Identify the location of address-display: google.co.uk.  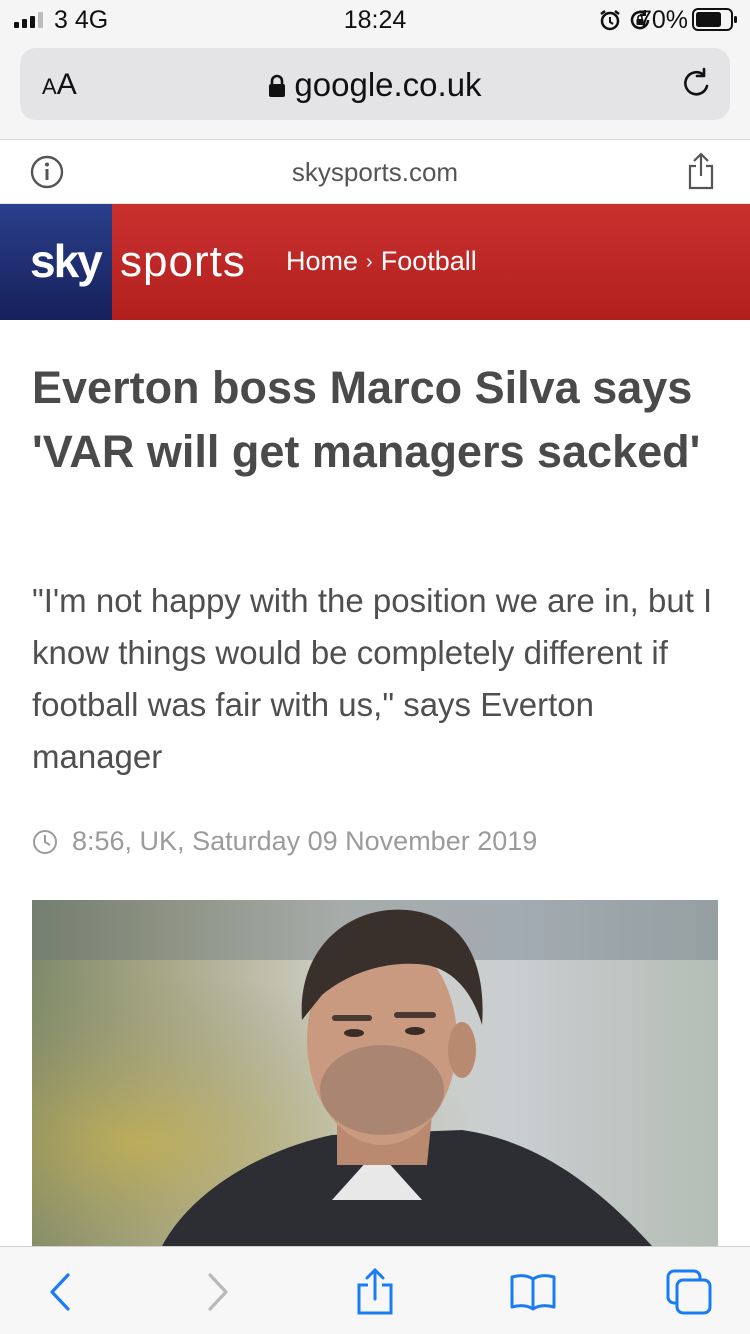
(375, 85).